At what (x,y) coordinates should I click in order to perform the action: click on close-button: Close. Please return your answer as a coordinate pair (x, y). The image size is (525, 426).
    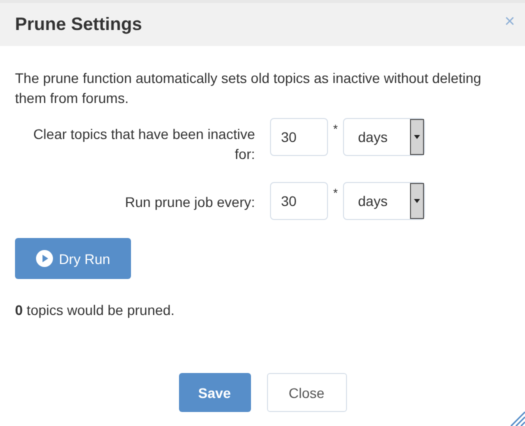
    Looking at the image, I should click on (306, 392).